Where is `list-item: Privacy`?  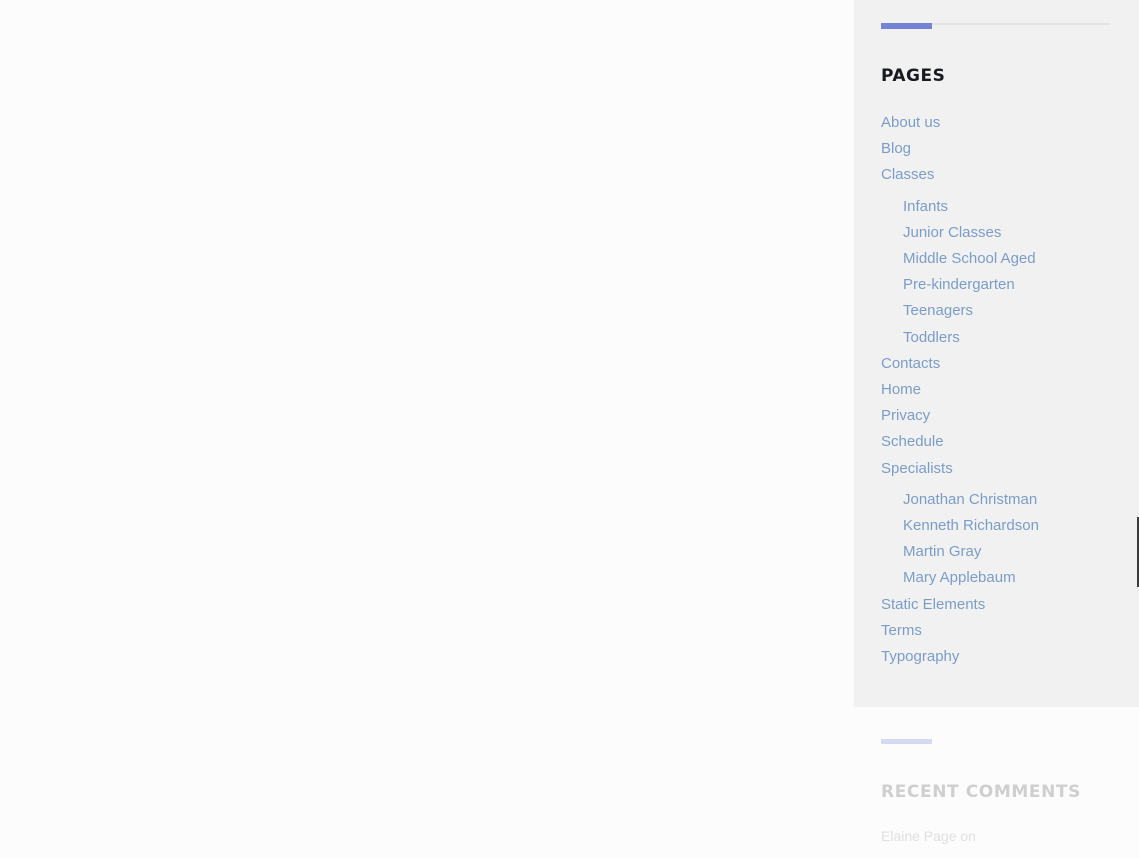 list-item: Privacy is located at coordinates (960, 416).